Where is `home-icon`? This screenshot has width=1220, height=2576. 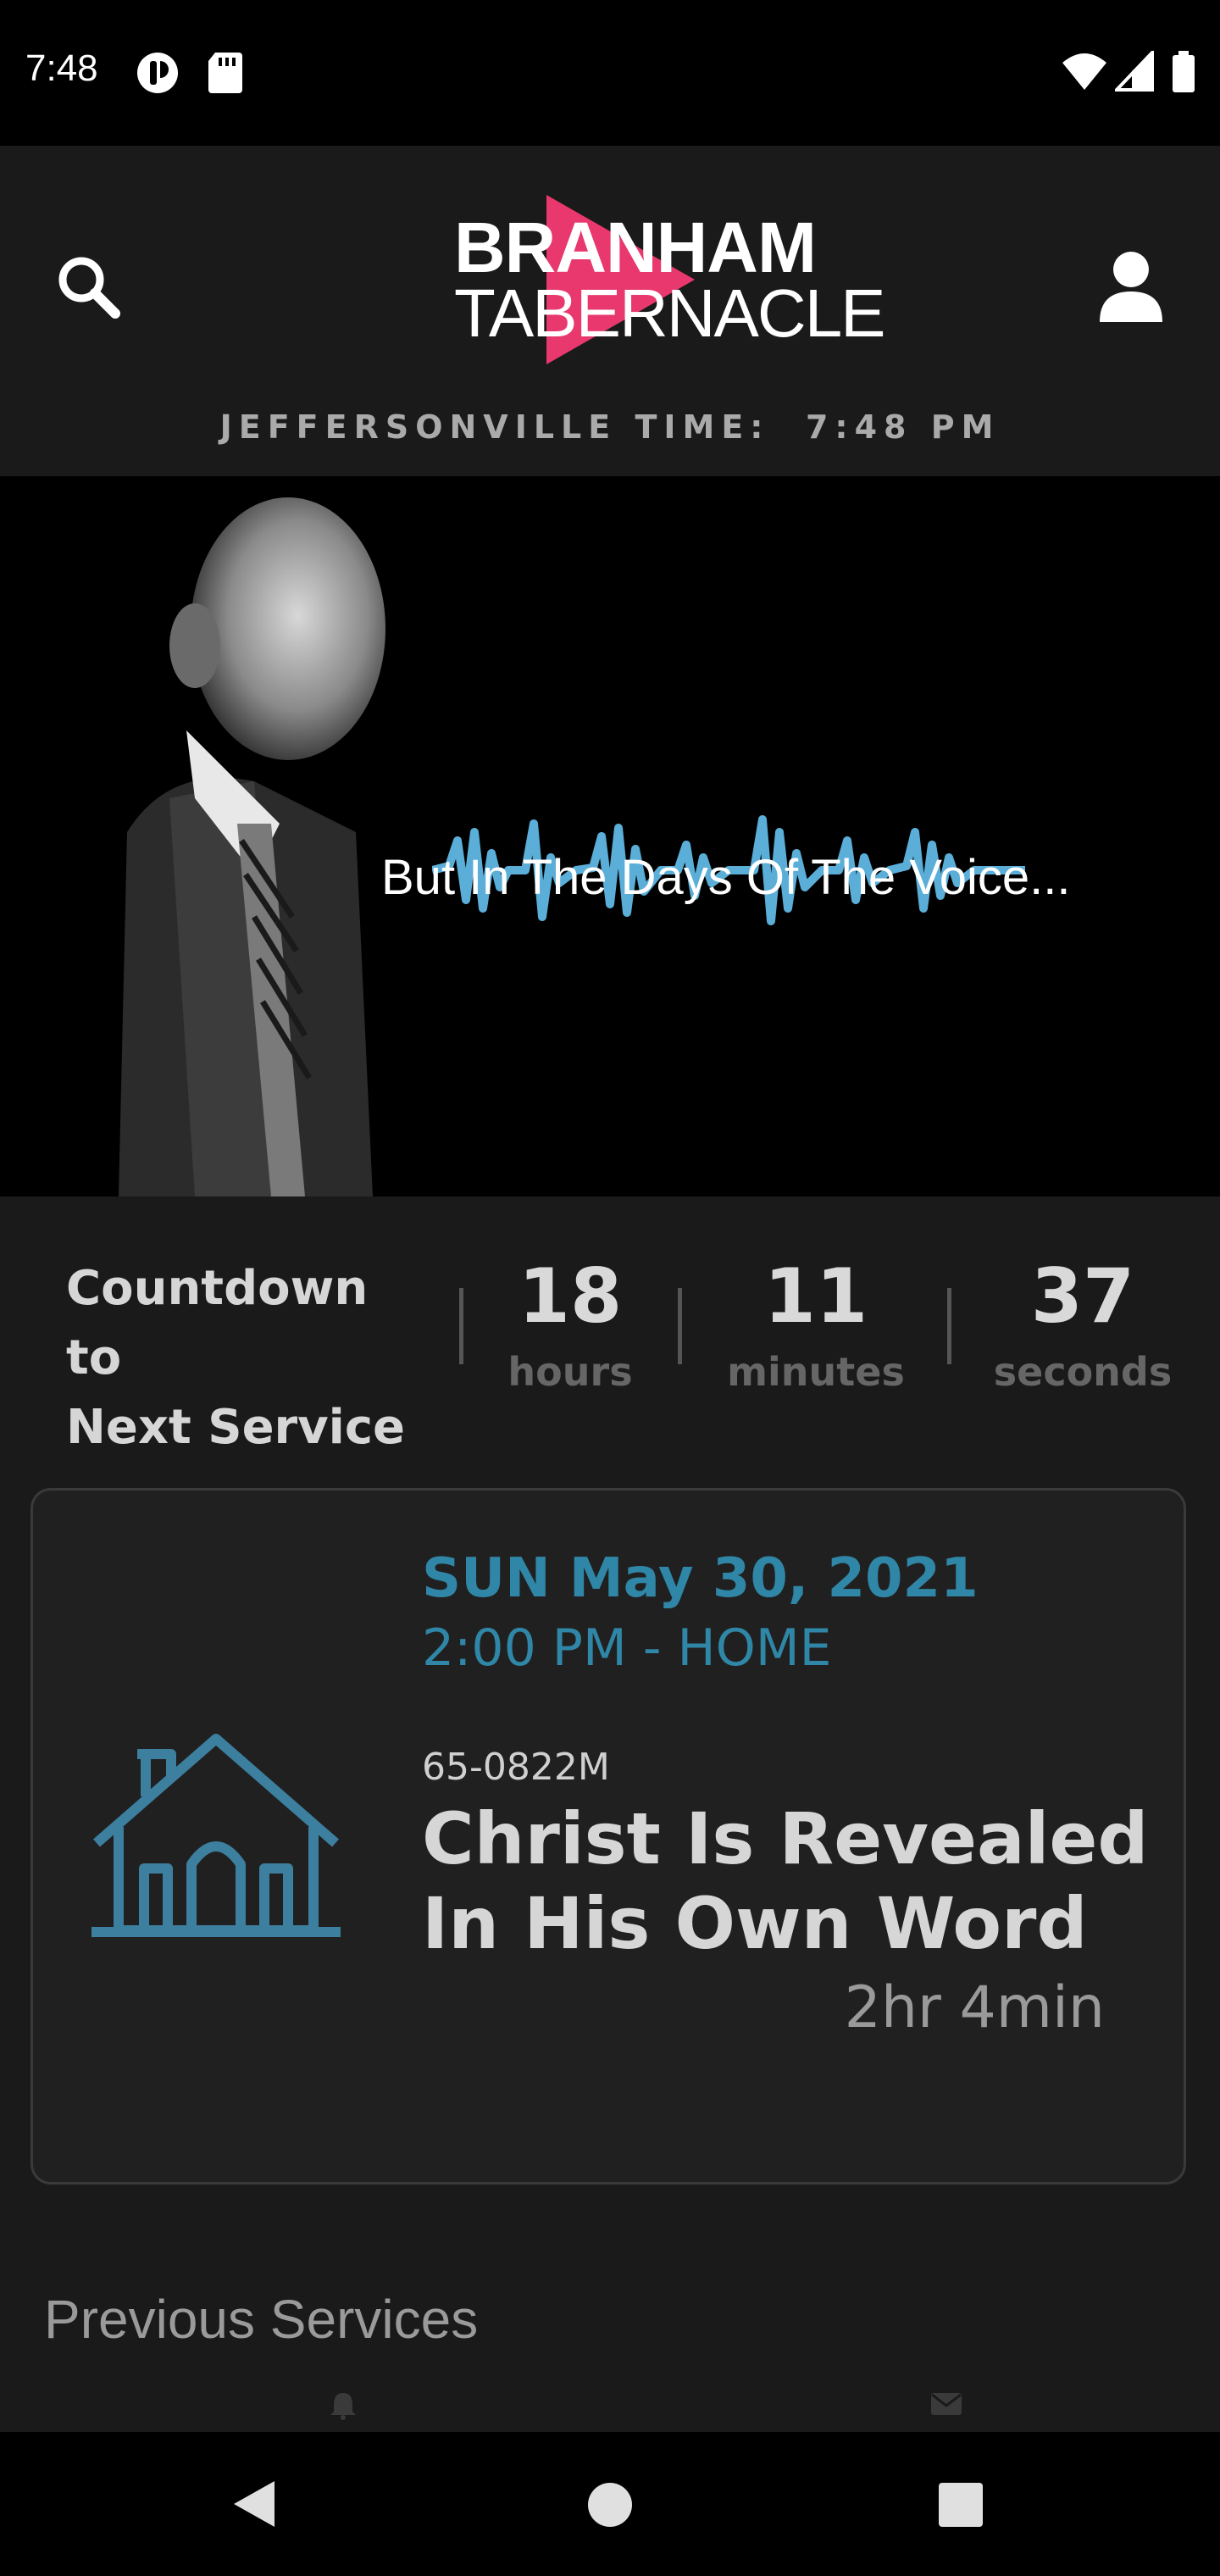
home-icon is located at coordinates (216, 1835).